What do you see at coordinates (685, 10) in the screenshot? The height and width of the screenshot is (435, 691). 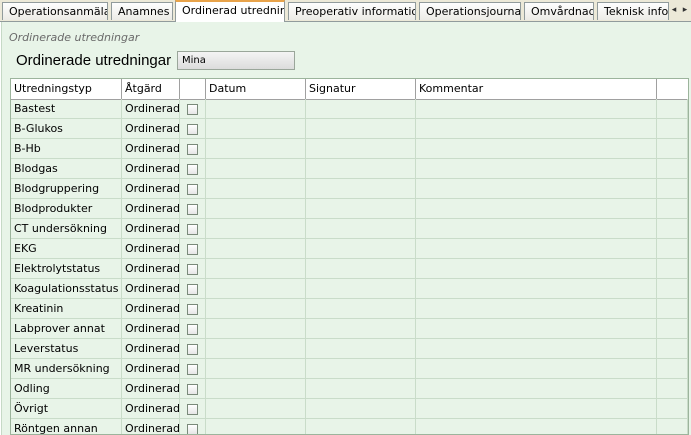 I see `scroll-right-icon: ▸` at bounding box center [685, 10].